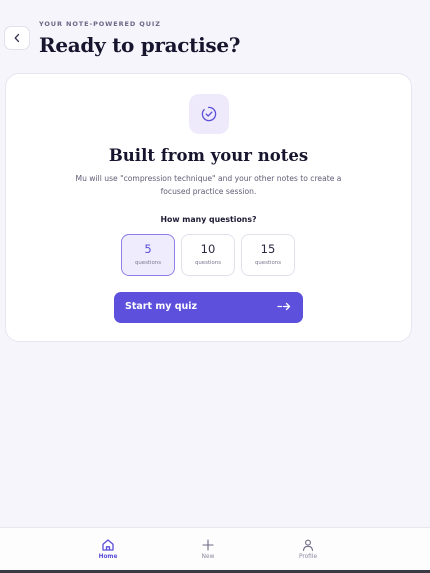 This screenshot has width=430, height=573. I want to click on bottom-nav: Home New Profile, so click(215, 548).